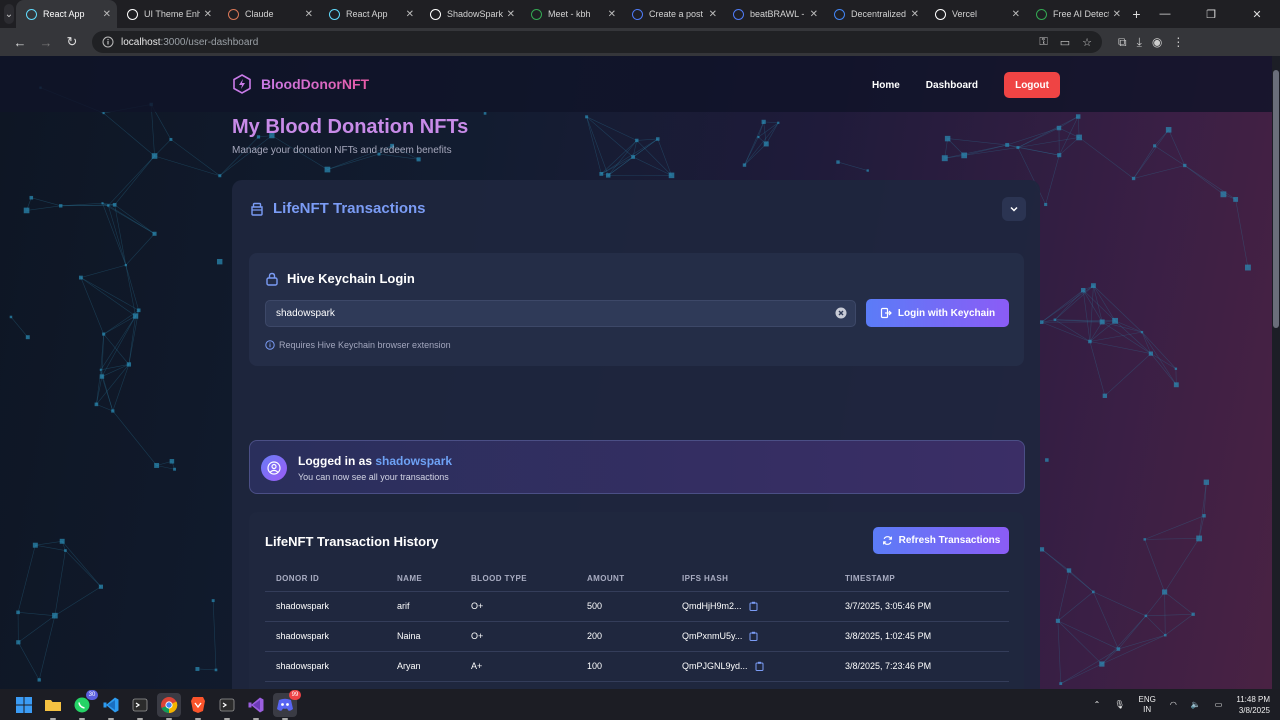  I want to click on reload-button: ↻, so click(72, 42).